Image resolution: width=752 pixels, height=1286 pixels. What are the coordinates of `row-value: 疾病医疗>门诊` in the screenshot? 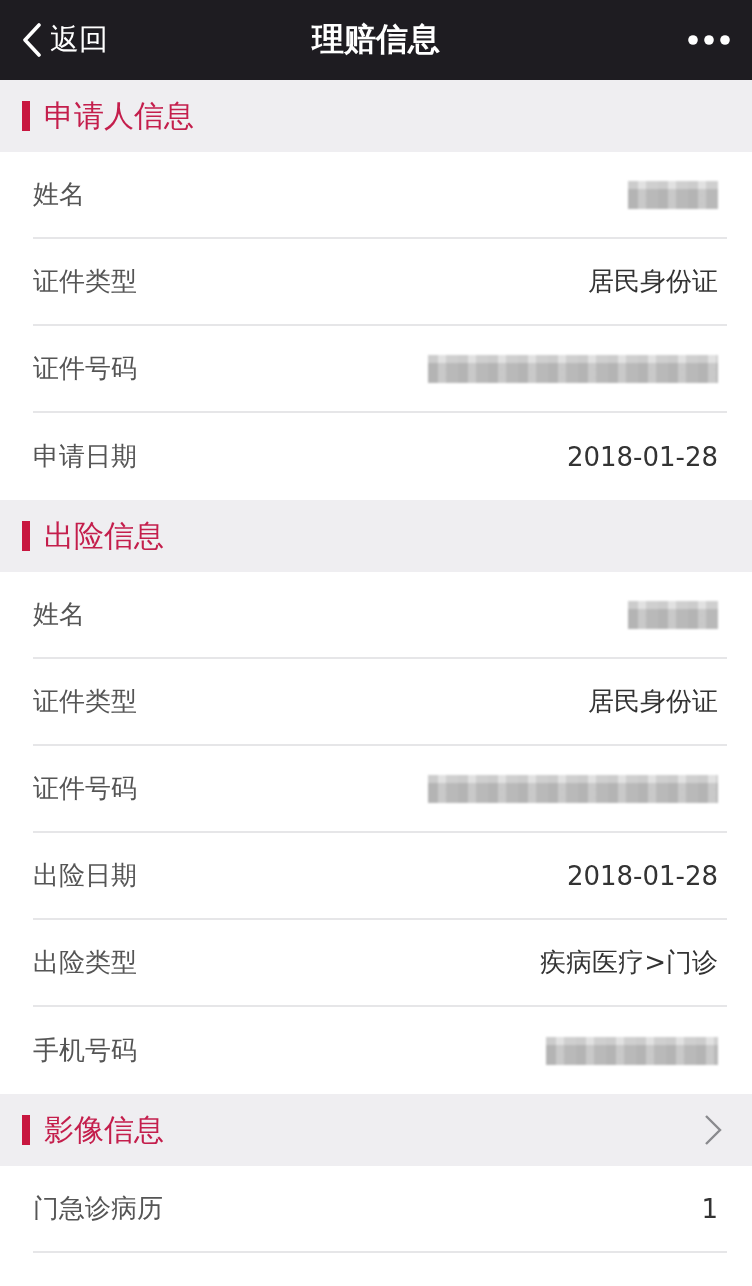 It's located at (629, 962).